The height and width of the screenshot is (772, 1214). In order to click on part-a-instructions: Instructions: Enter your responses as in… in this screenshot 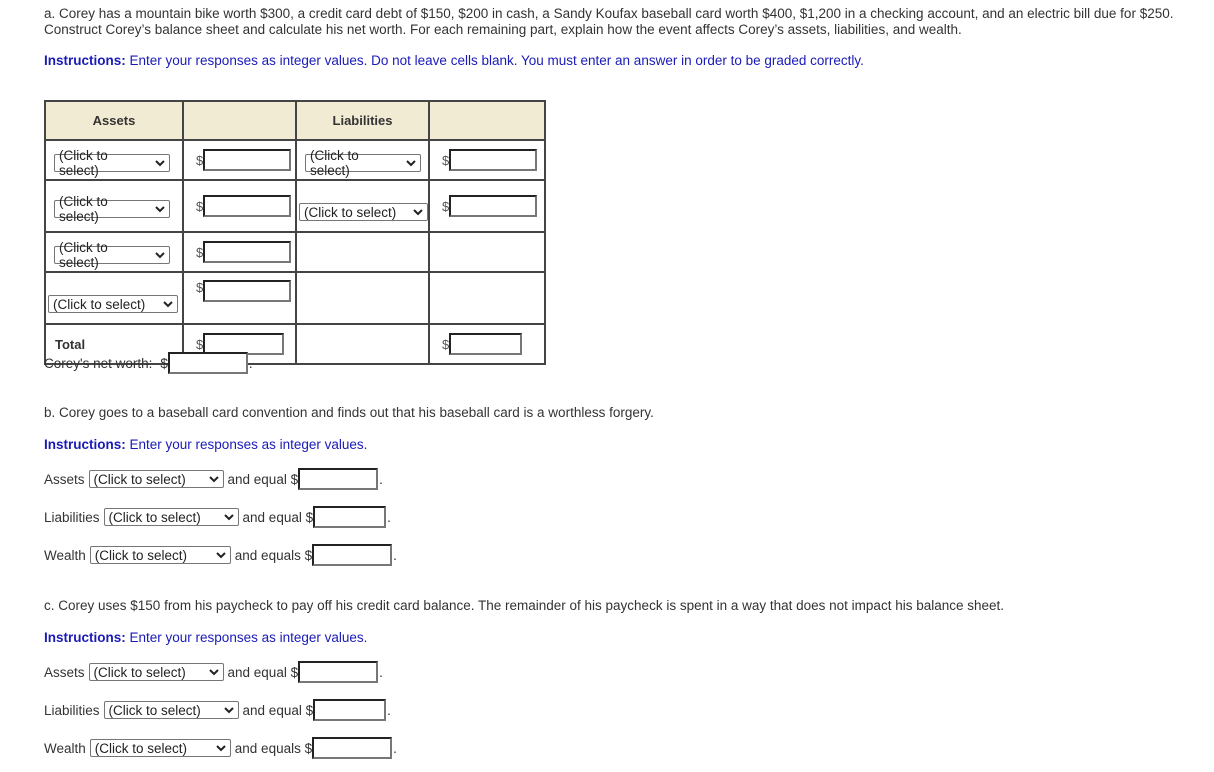, I will do `click(454, 60)`.